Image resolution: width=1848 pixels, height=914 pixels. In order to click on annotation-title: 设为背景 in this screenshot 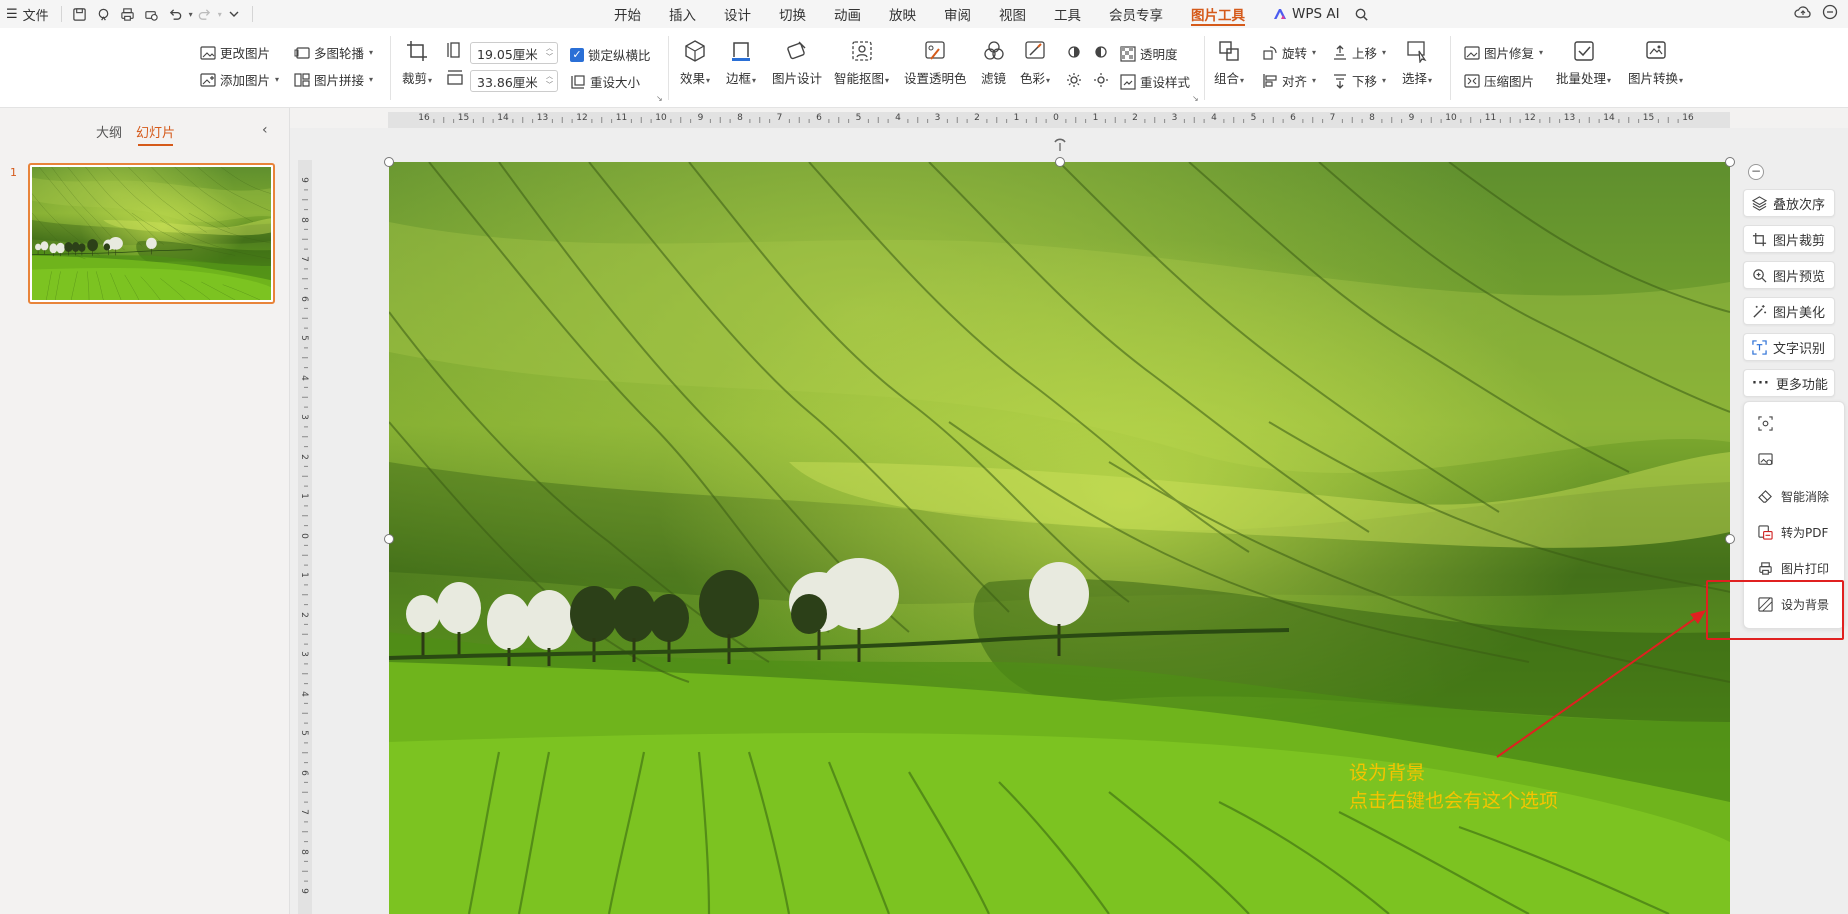, I will do `click(1387, 773)`.